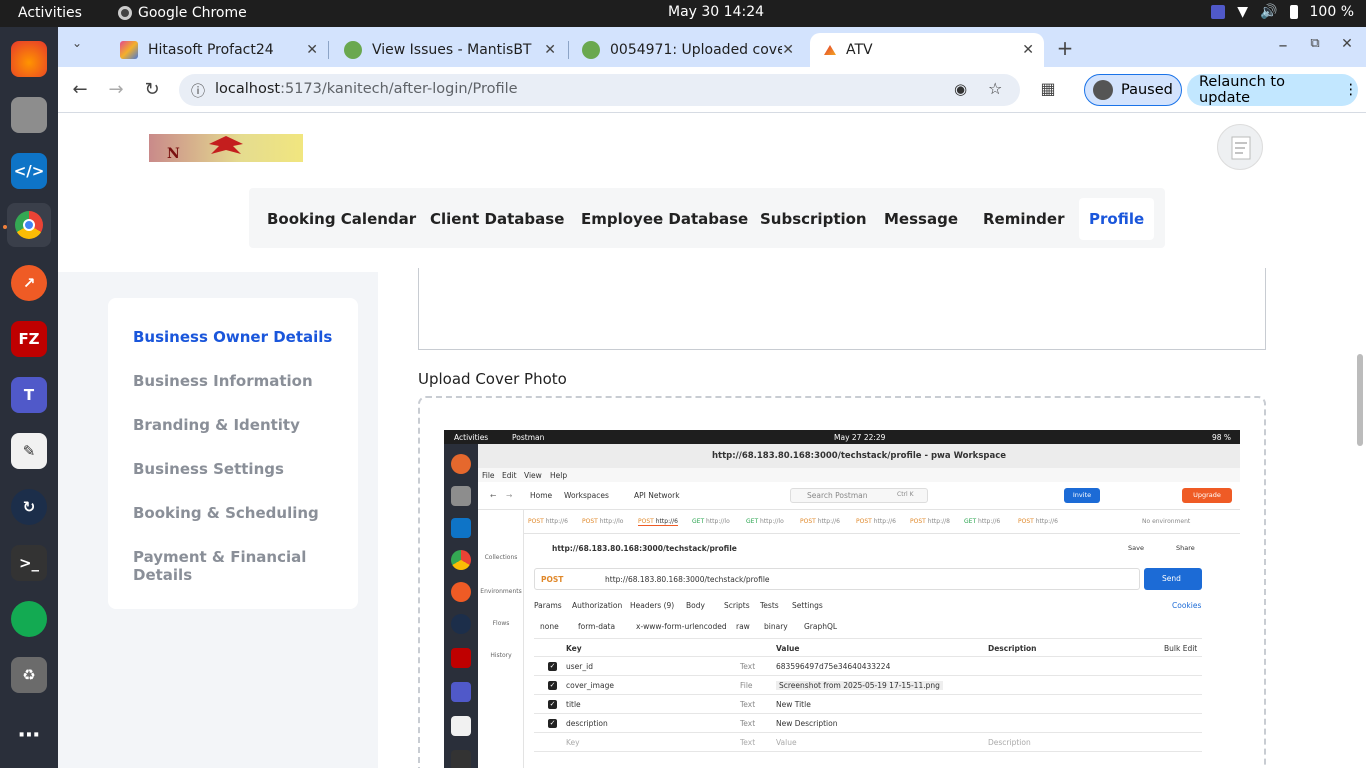 This screenshot has width=1366, height=768. What do you see at coordinates (1282, 12) in the screenshot?
I see `system-tray: ▼ 🔊 100 %` at bounding box center [1282, 12].